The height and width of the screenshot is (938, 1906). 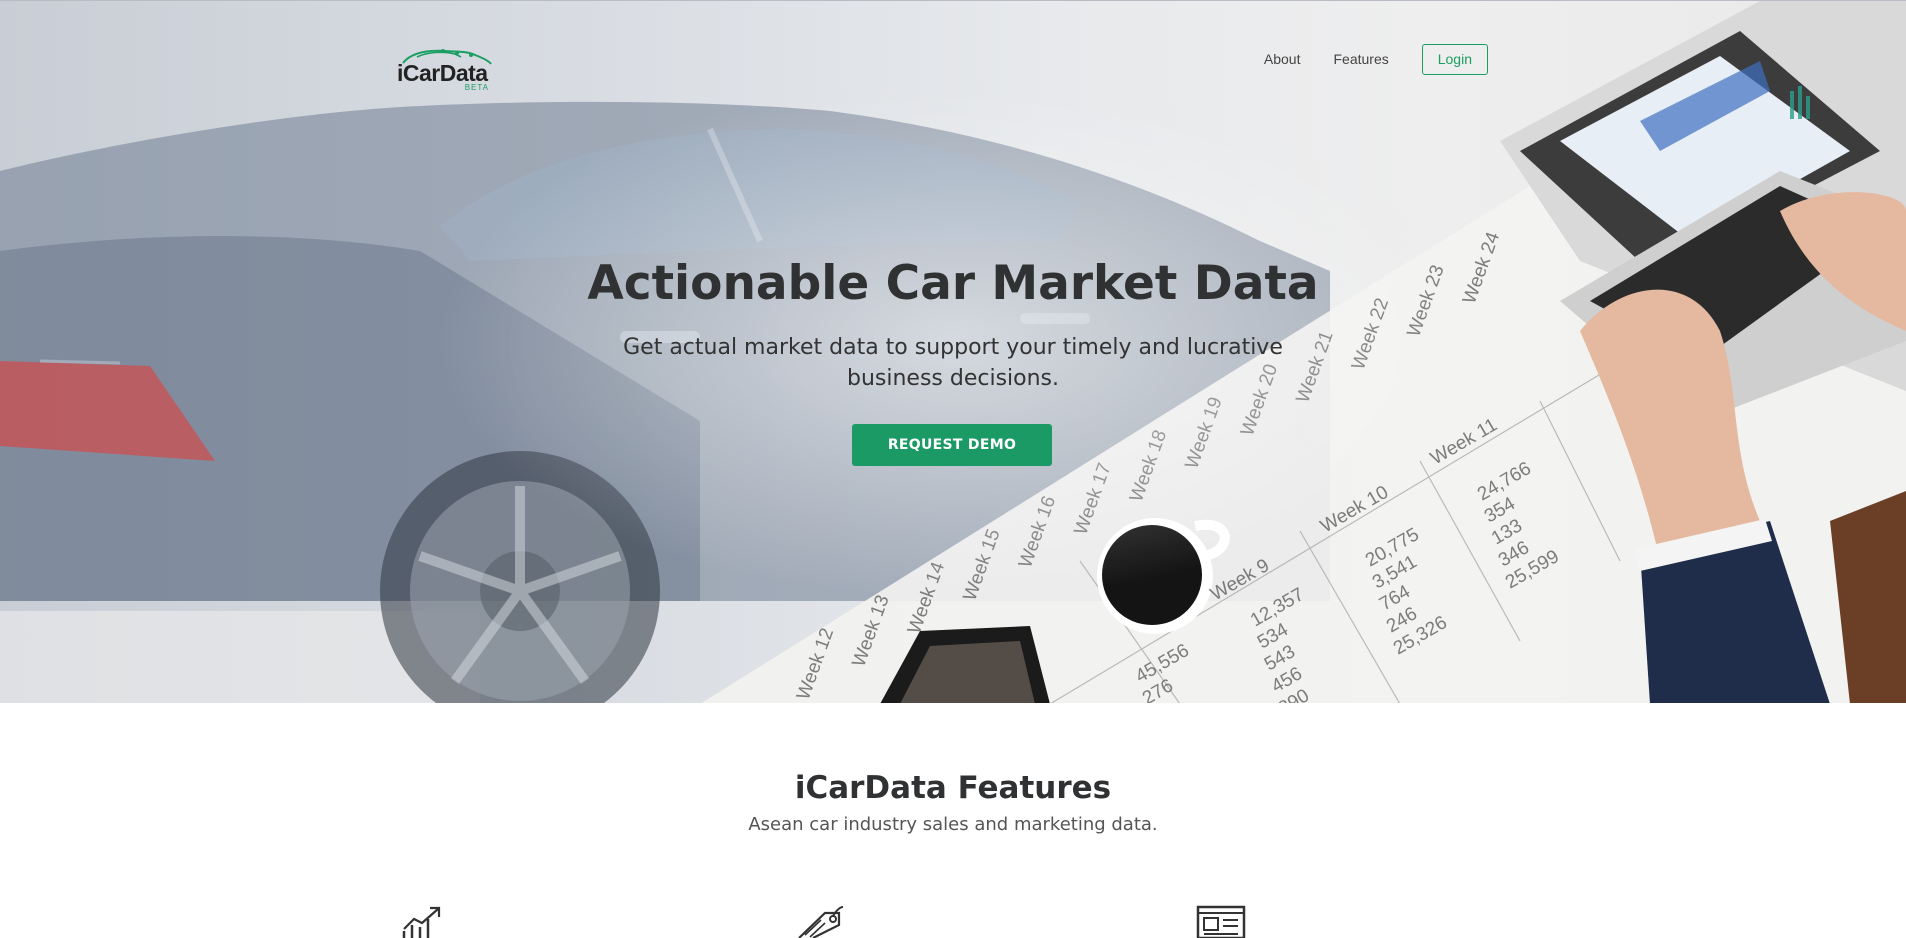 I want to click on request-demo-button: REQUEST DEMO, so click(x=952, y=445).